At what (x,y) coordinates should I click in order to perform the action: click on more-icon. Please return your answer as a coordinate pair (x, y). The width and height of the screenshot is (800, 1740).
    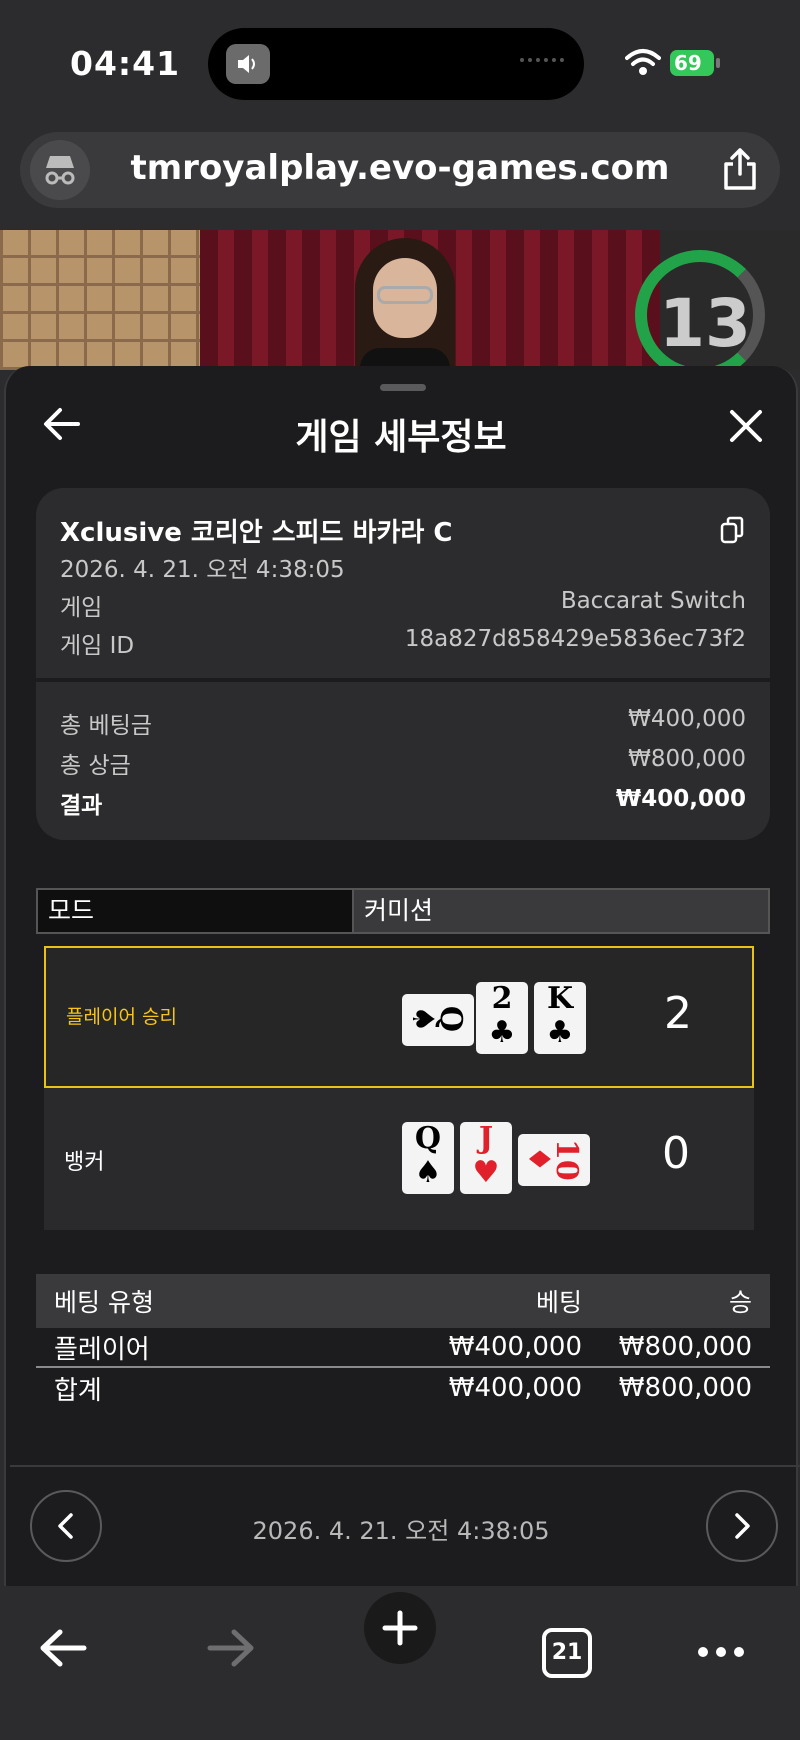
    Looking at the image, I should click on (721, 1653).